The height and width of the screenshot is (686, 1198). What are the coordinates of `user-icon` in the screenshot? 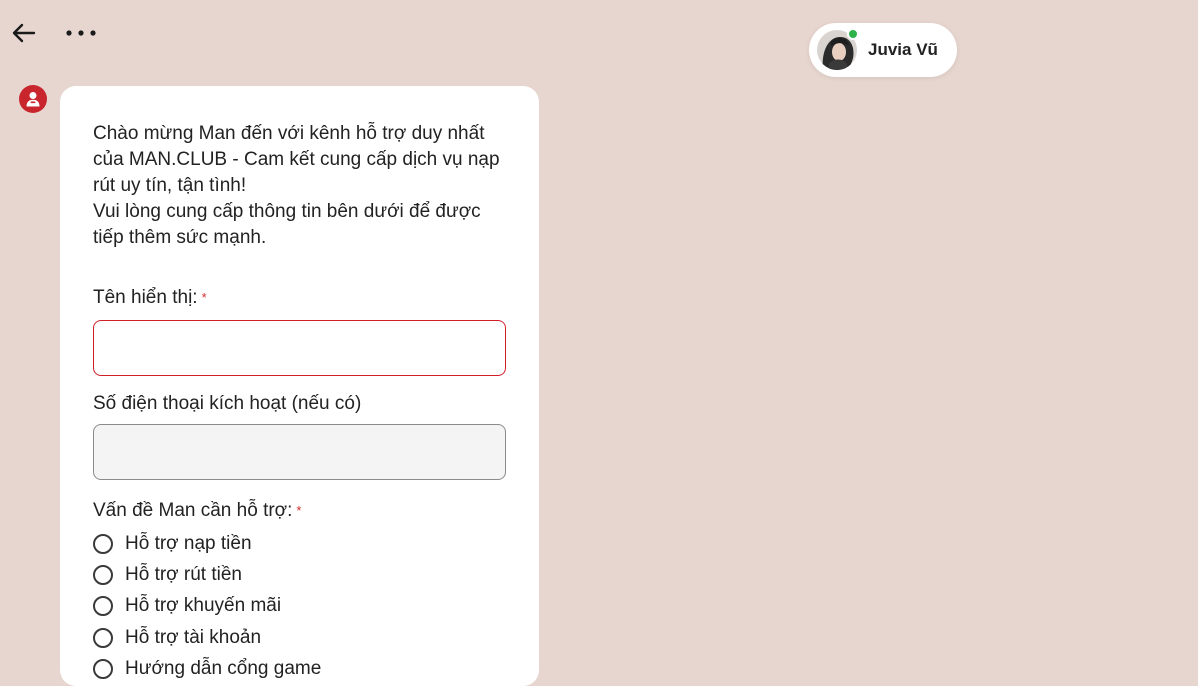 It's located at (33, 99).